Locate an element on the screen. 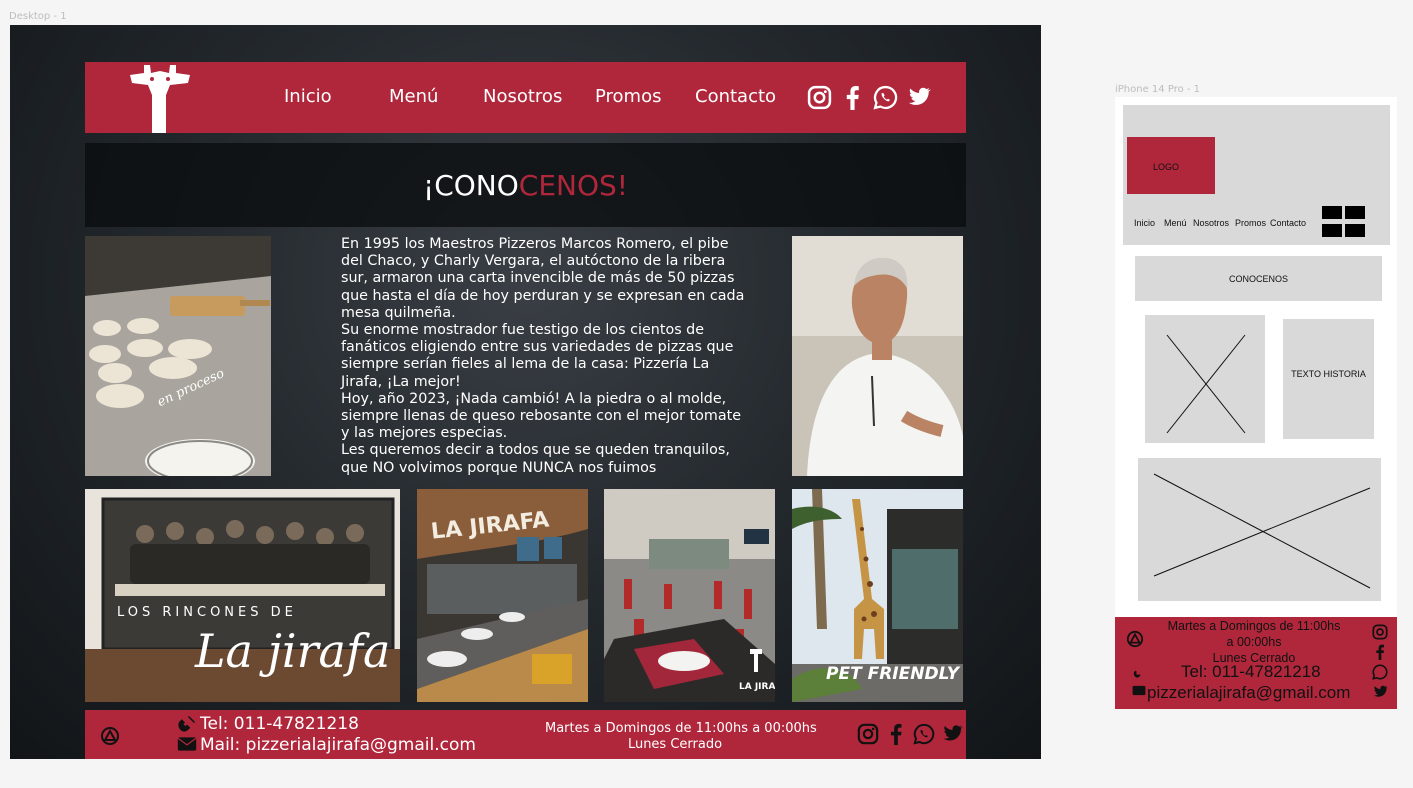 This screenshot has width=1413, height=788. mobile-hours-line2: a 00:00hs is located at coordinates (1254, 642).